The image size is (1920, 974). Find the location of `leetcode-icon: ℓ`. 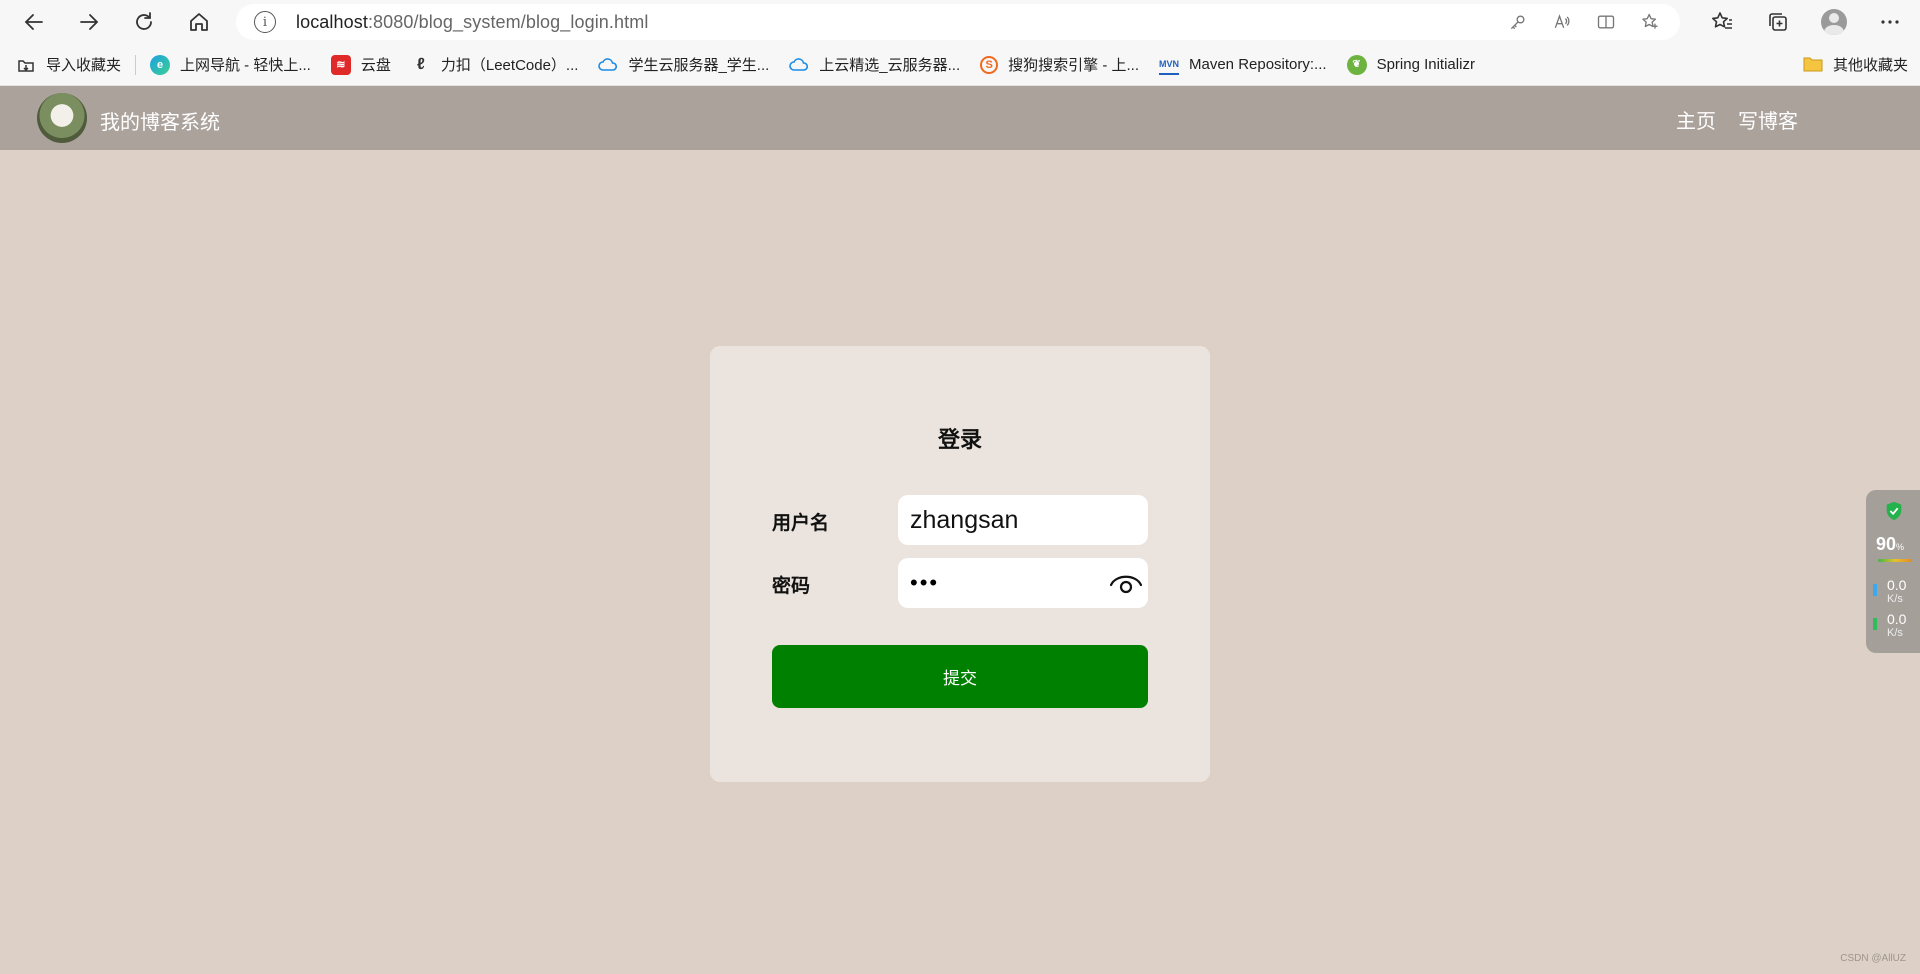

leetcode-icon: ℓ is located at coordinates (420, 64).